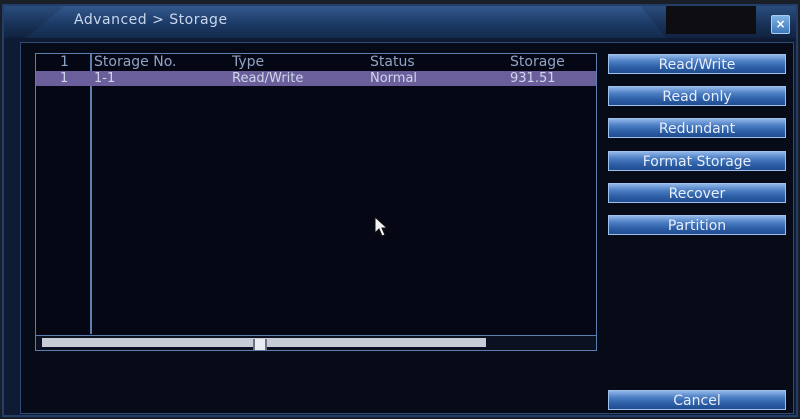 The image size is (800, 419). I want to click on format-storage-button: Format Storage, so click(697, 161).